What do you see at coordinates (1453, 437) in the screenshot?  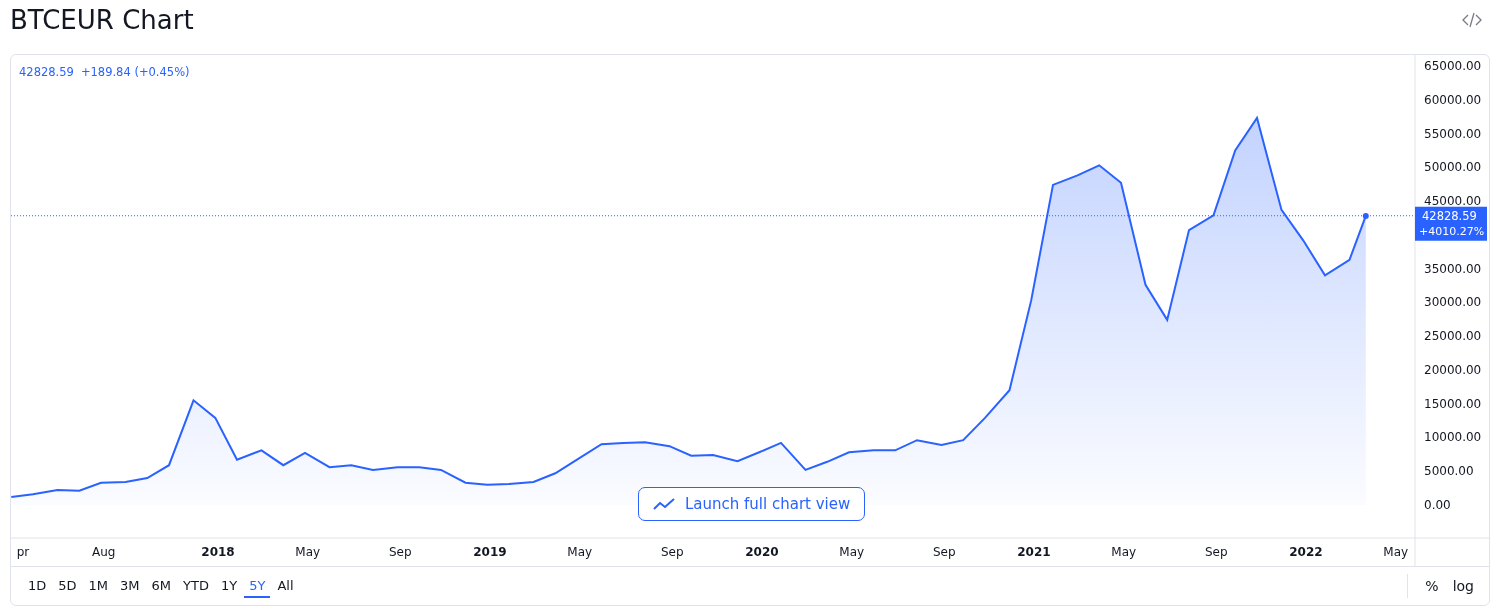 I see `y-axis-label: 10000.00` at bounding box center [1453, 437].